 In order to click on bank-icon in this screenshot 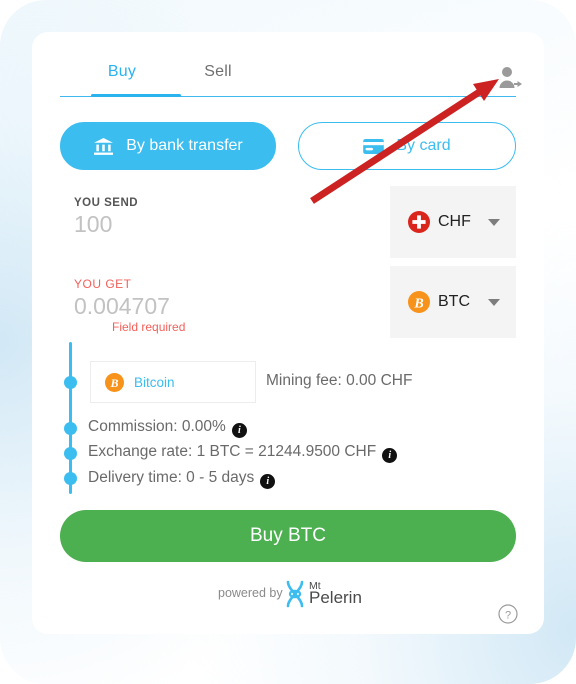, I will do `click(103, 146)`.